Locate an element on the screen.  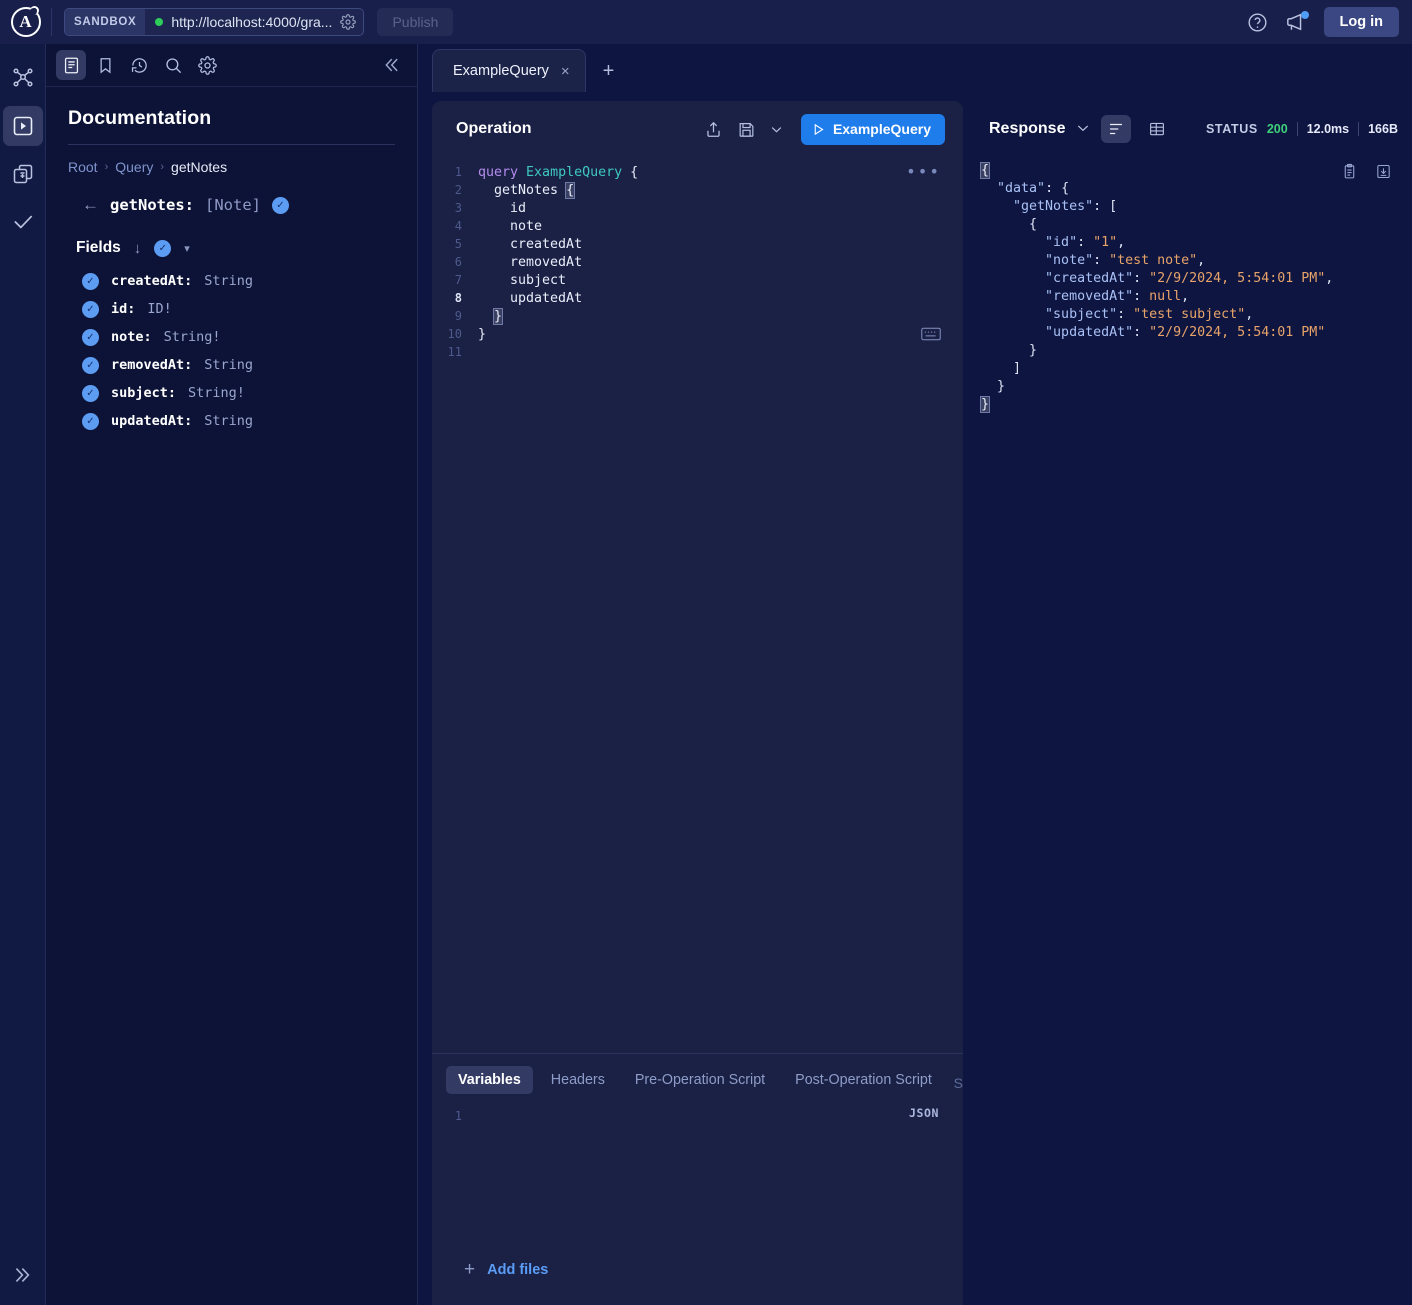
field-name: id: is located at coordinates (123, 309).